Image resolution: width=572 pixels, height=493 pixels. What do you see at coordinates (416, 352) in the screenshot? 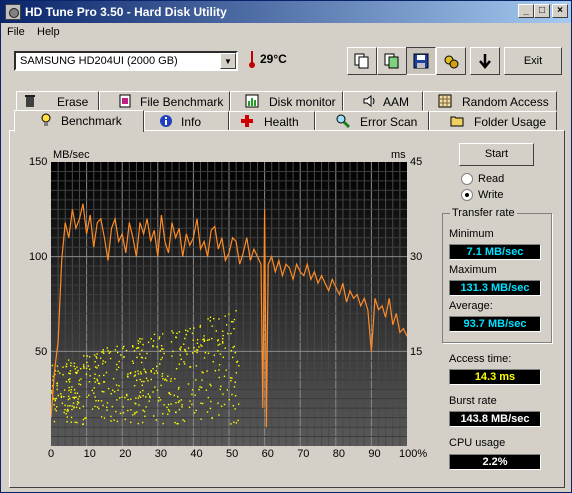
I see `right-tick-15: 15` at bounding box center [416, 352].